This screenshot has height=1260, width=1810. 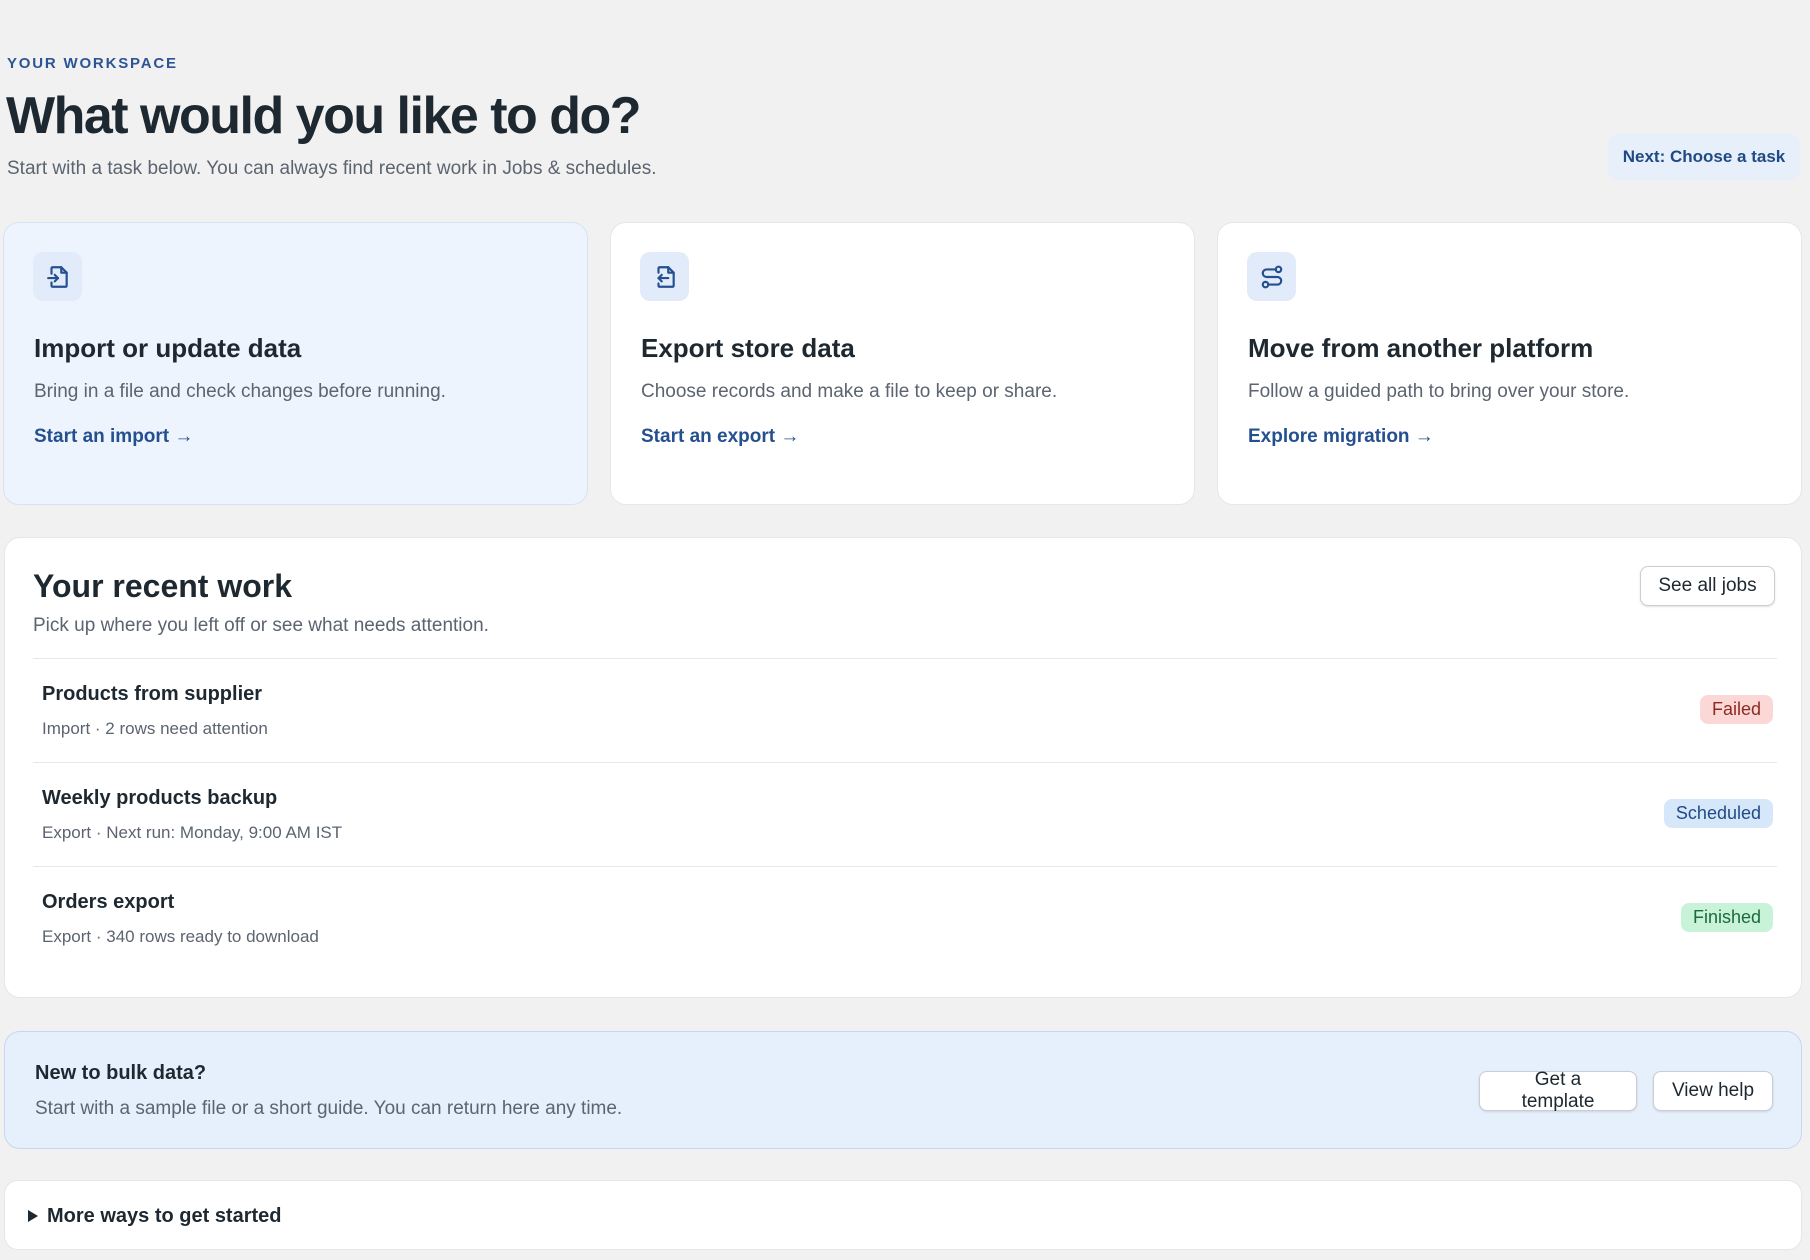 What do you see at coordinates (1713, 1091) in the screenshot?
I see `view-help-button: View help` at bounding box center [1713, 1091].